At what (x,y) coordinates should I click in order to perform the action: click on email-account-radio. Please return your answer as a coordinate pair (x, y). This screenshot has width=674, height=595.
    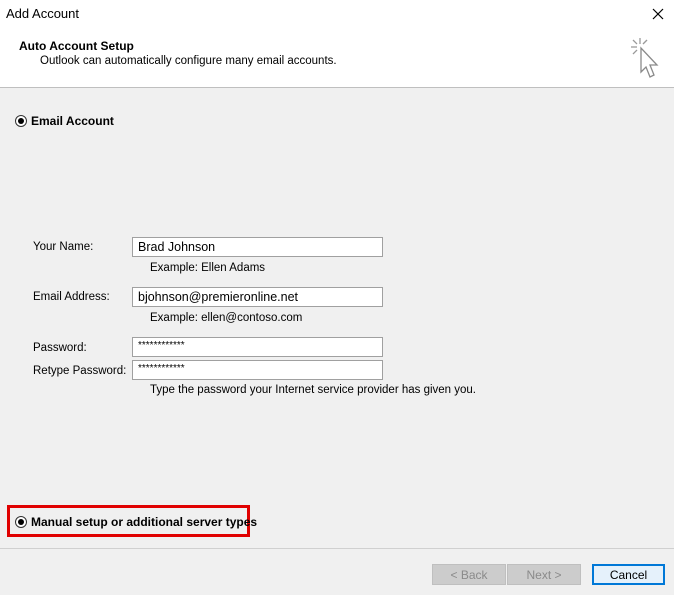
    Looking at the image, I should click on (21, 121).